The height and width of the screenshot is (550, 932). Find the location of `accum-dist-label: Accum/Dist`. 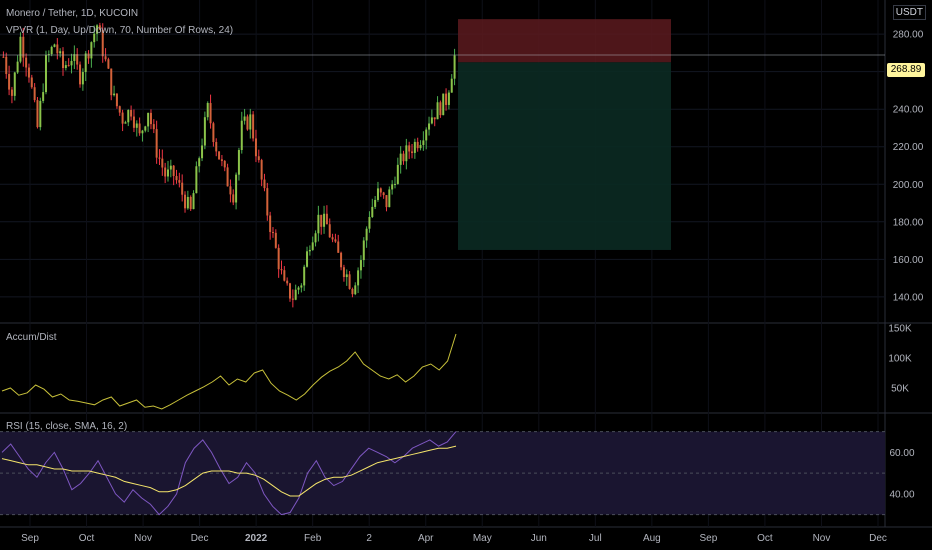

accum-dist-label: Accum/Dist is located at coordinates (31, 337).